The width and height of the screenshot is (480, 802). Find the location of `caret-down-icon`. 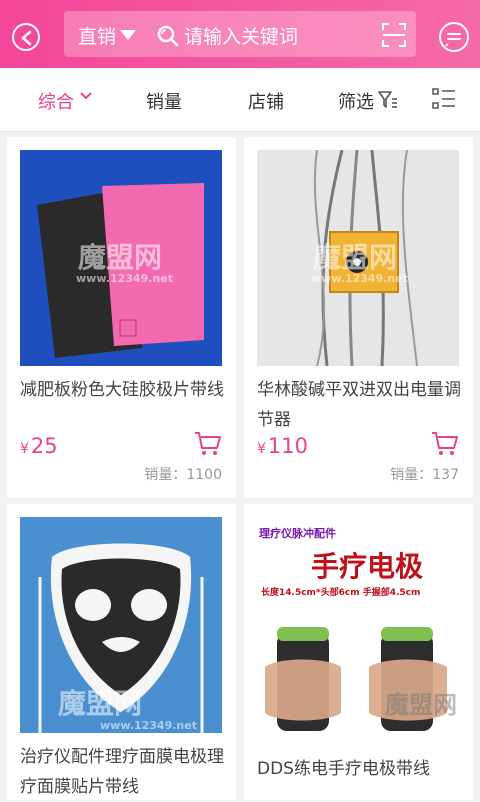

caret-down-icon is located at coordinates (128, 35).